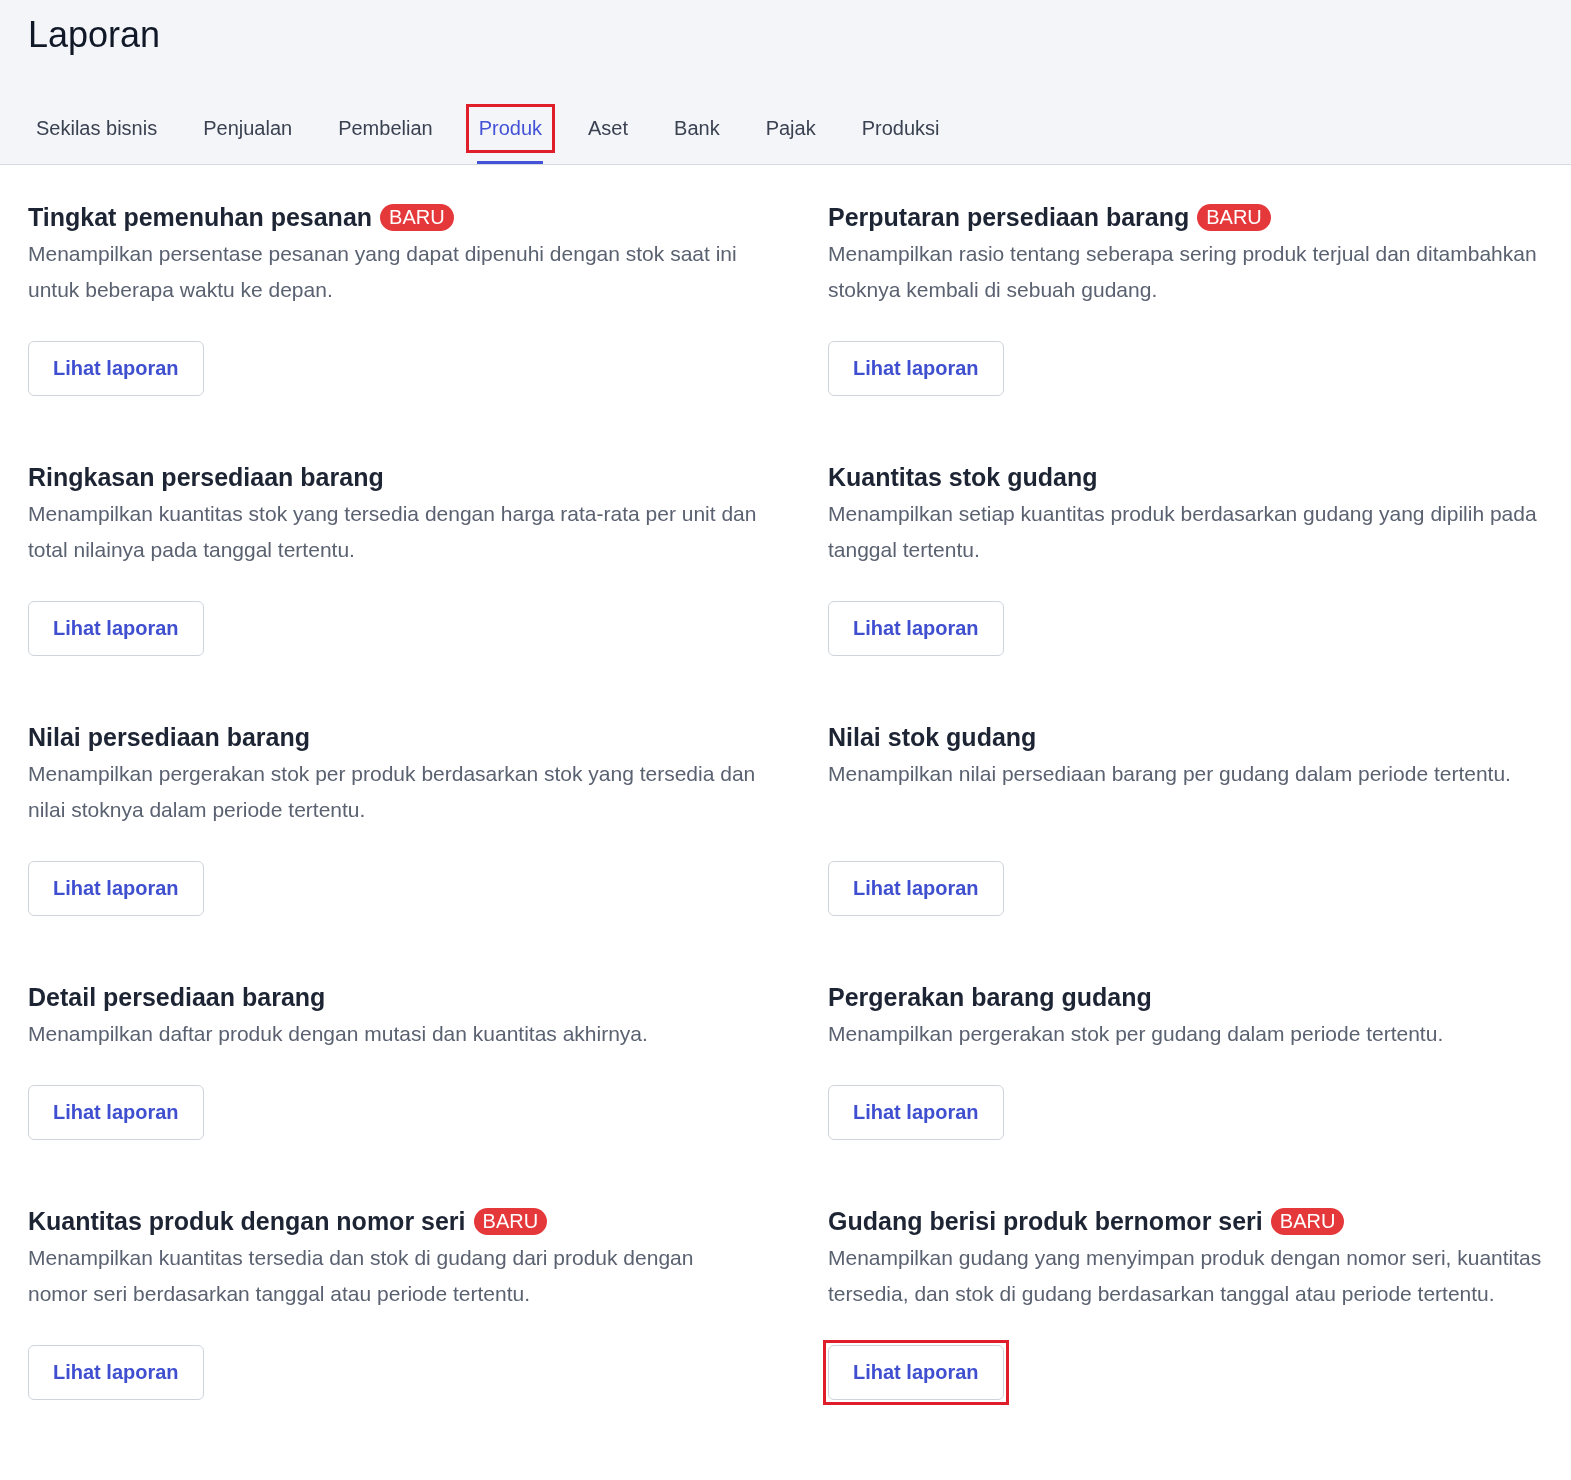 This screenshot has width=1571, height=1480. I want to click on tab: Penjualan, so click(248, 134).